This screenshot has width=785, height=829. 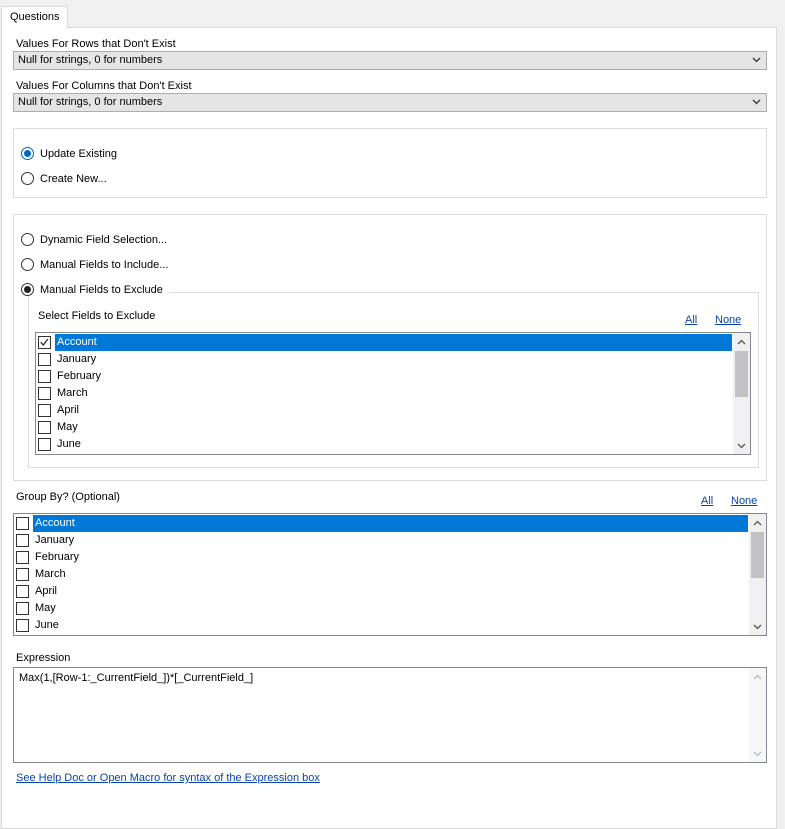 I want to click on mode-group, so click(x=390, y=163).